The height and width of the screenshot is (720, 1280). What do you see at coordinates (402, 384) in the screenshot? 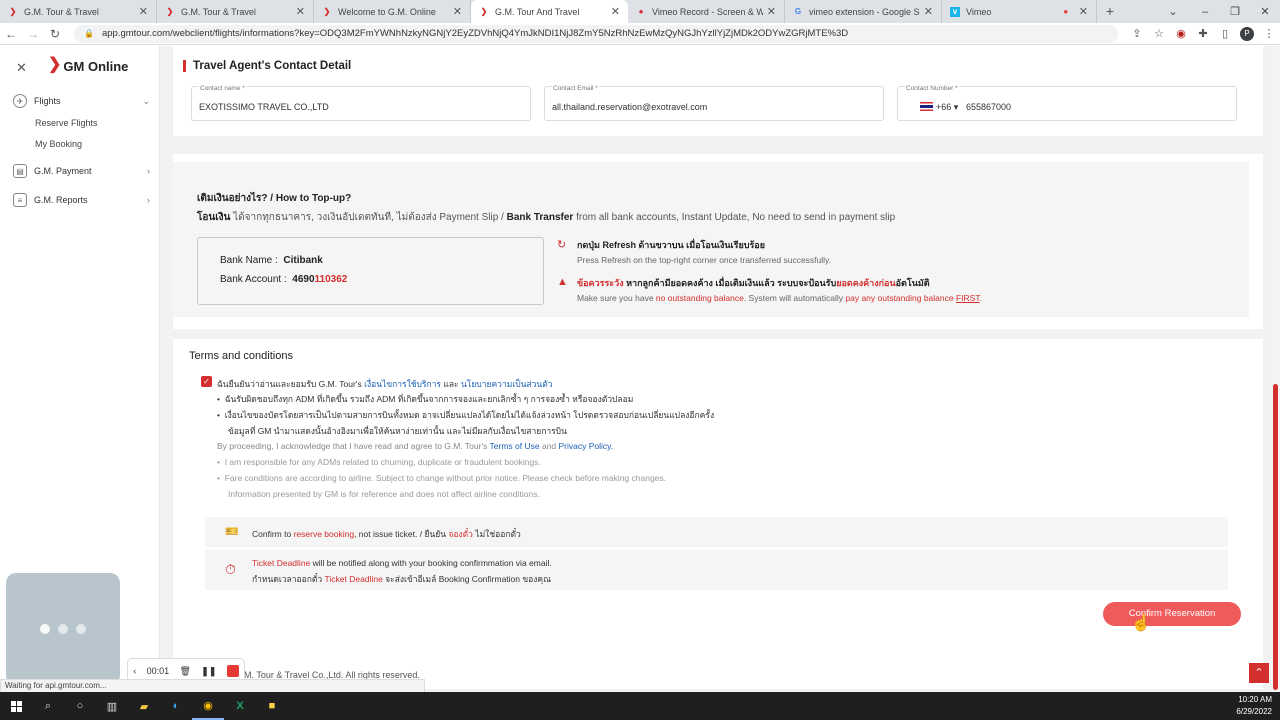
I see `terms-link-th: เงื่อนไขการใช้บริการ` at bounding box center [402, 384].